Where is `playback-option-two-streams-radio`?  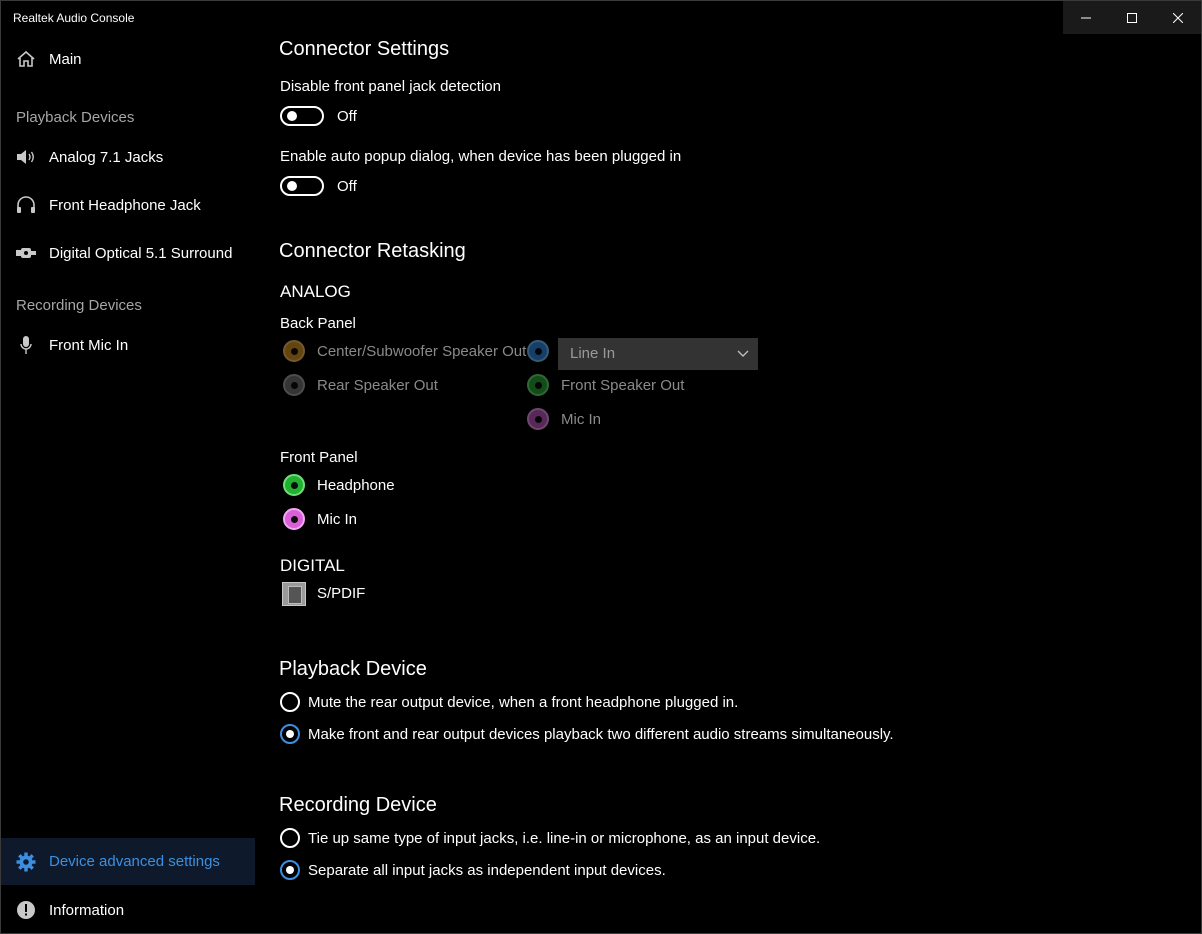 playback-option-two-streams-radio is located at coordinates (290, 734).